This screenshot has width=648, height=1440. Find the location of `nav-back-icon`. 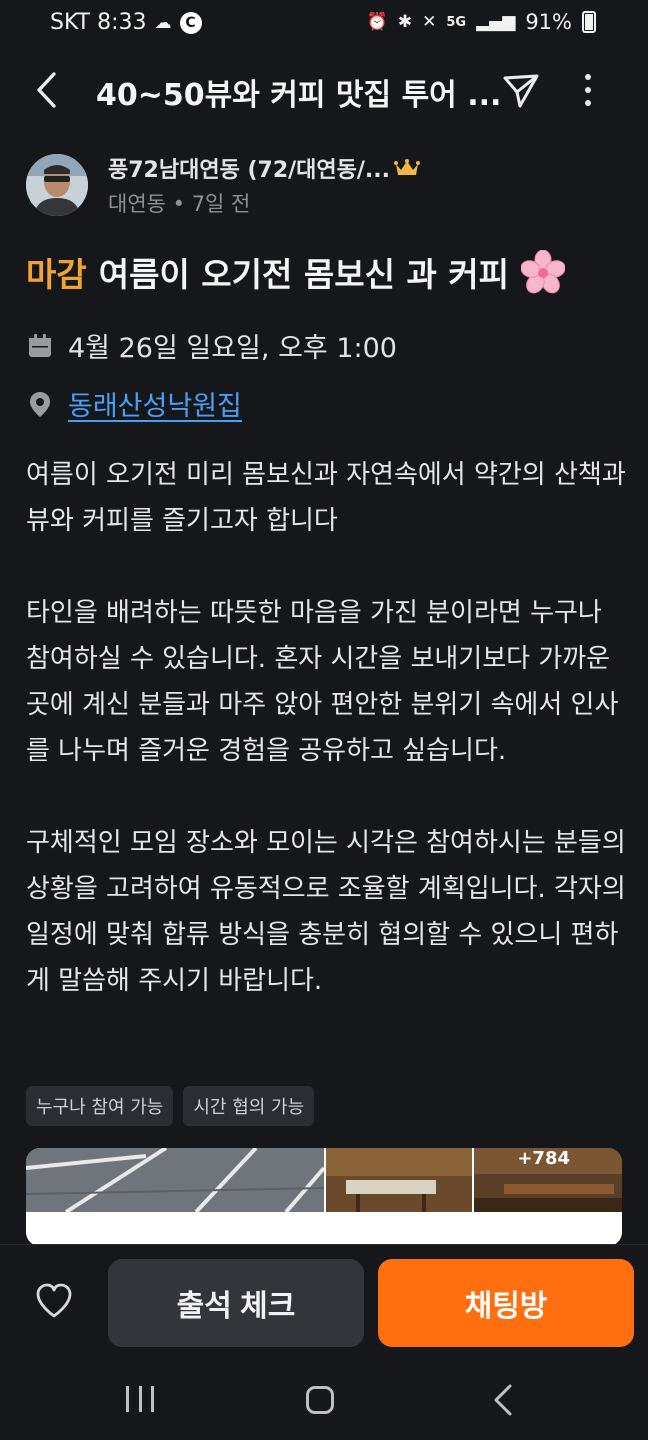

nav-back-icon is located at coordinates (503, 1400).